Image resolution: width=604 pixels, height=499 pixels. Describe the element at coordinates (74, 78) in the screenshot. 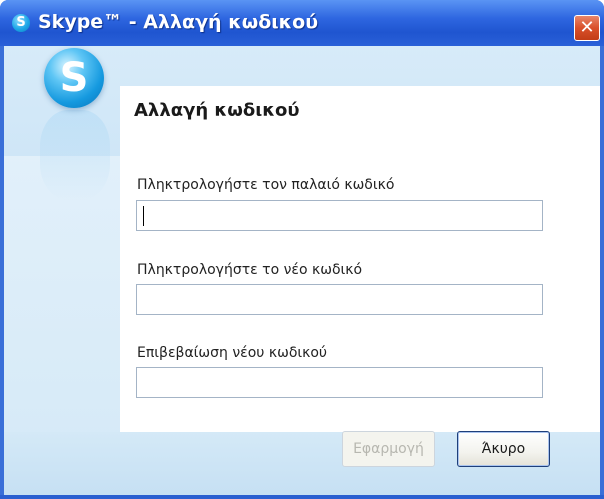

I see `skype-logo: S` at that location.